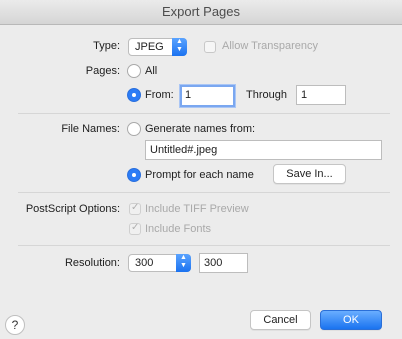 This screenshot has width=402, height=339. I want to click on from-page-field: 1, so click(207, 96).